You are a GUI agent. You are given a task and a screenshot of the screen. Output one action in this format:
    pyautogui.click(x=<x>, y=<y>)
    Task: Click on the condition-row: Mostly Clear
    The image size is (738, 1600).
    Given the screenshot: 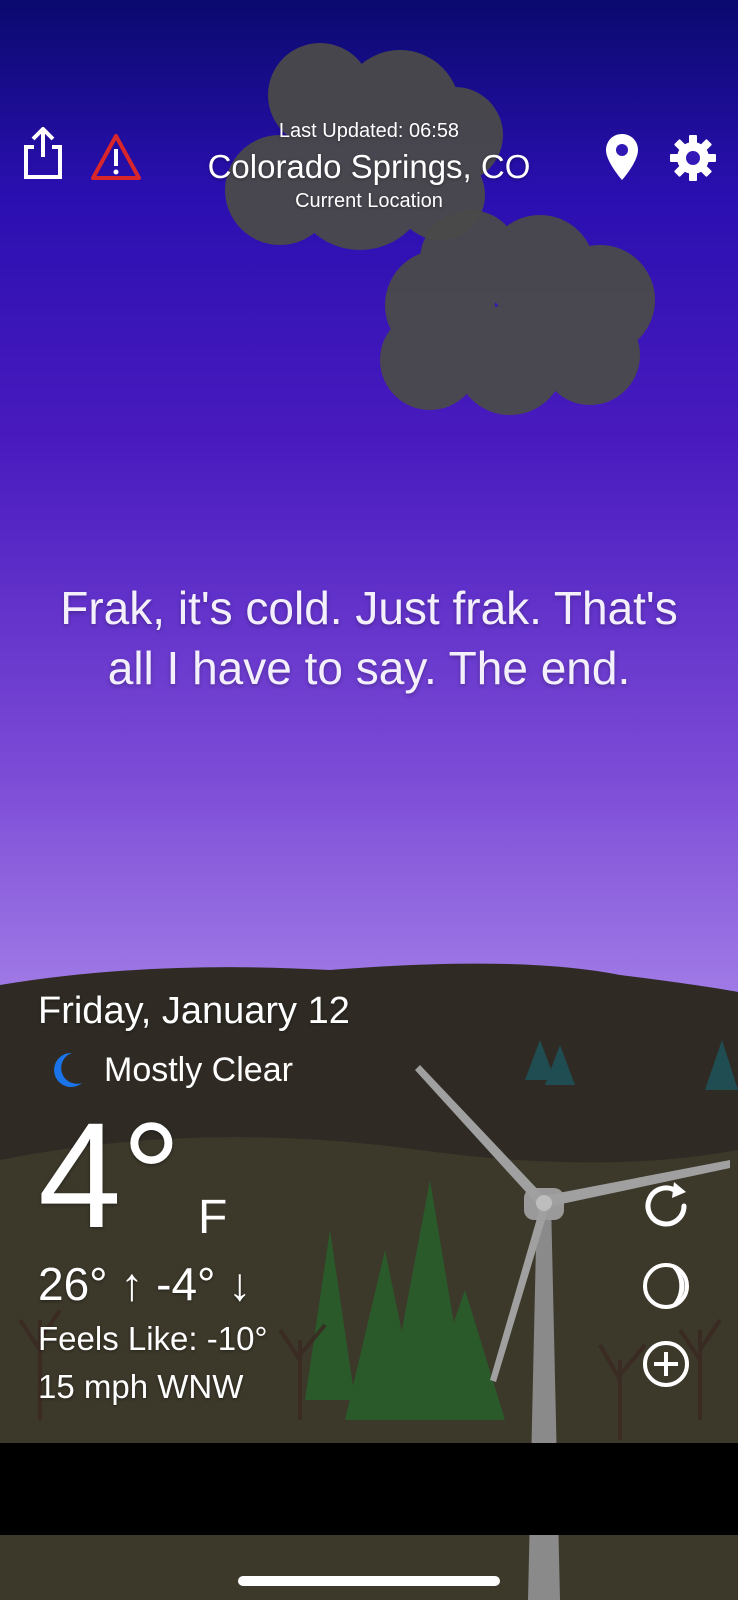 What is the action you would take?
    pyautogui.click(x=170, y=1070)
    